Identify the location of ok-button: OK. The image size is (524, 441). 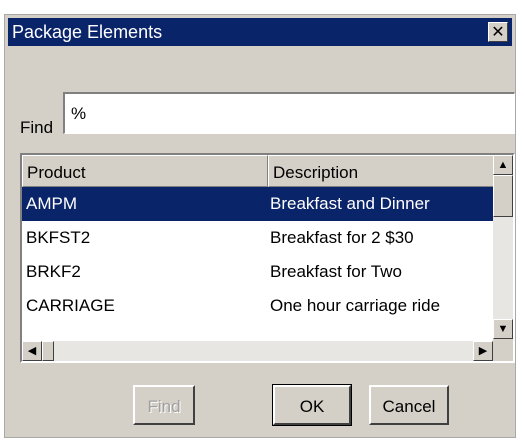
(312, 405).